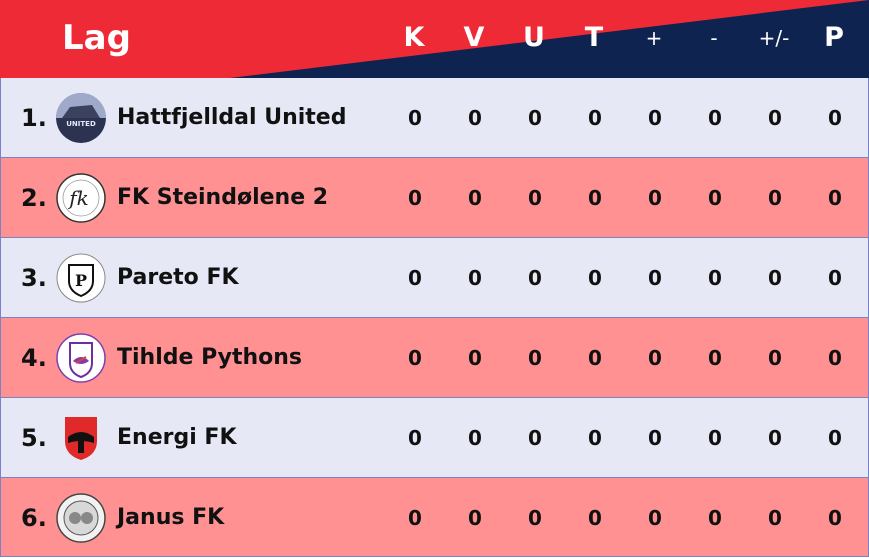  What do you see at coordinates (434, 358) in the screenshot?
I see `table-row: 4. Tihlde Pythons 0 0 0 0 0 0 0 0` at bounding box center [434, 358].